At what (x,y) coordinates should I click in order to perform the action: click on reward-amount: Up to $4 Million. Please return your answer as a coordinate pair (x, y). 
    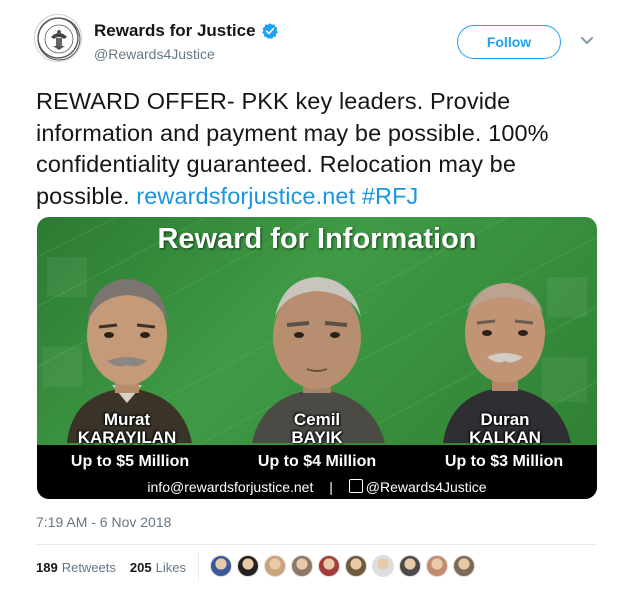
    Looking at the image, I should click on (317, 461).